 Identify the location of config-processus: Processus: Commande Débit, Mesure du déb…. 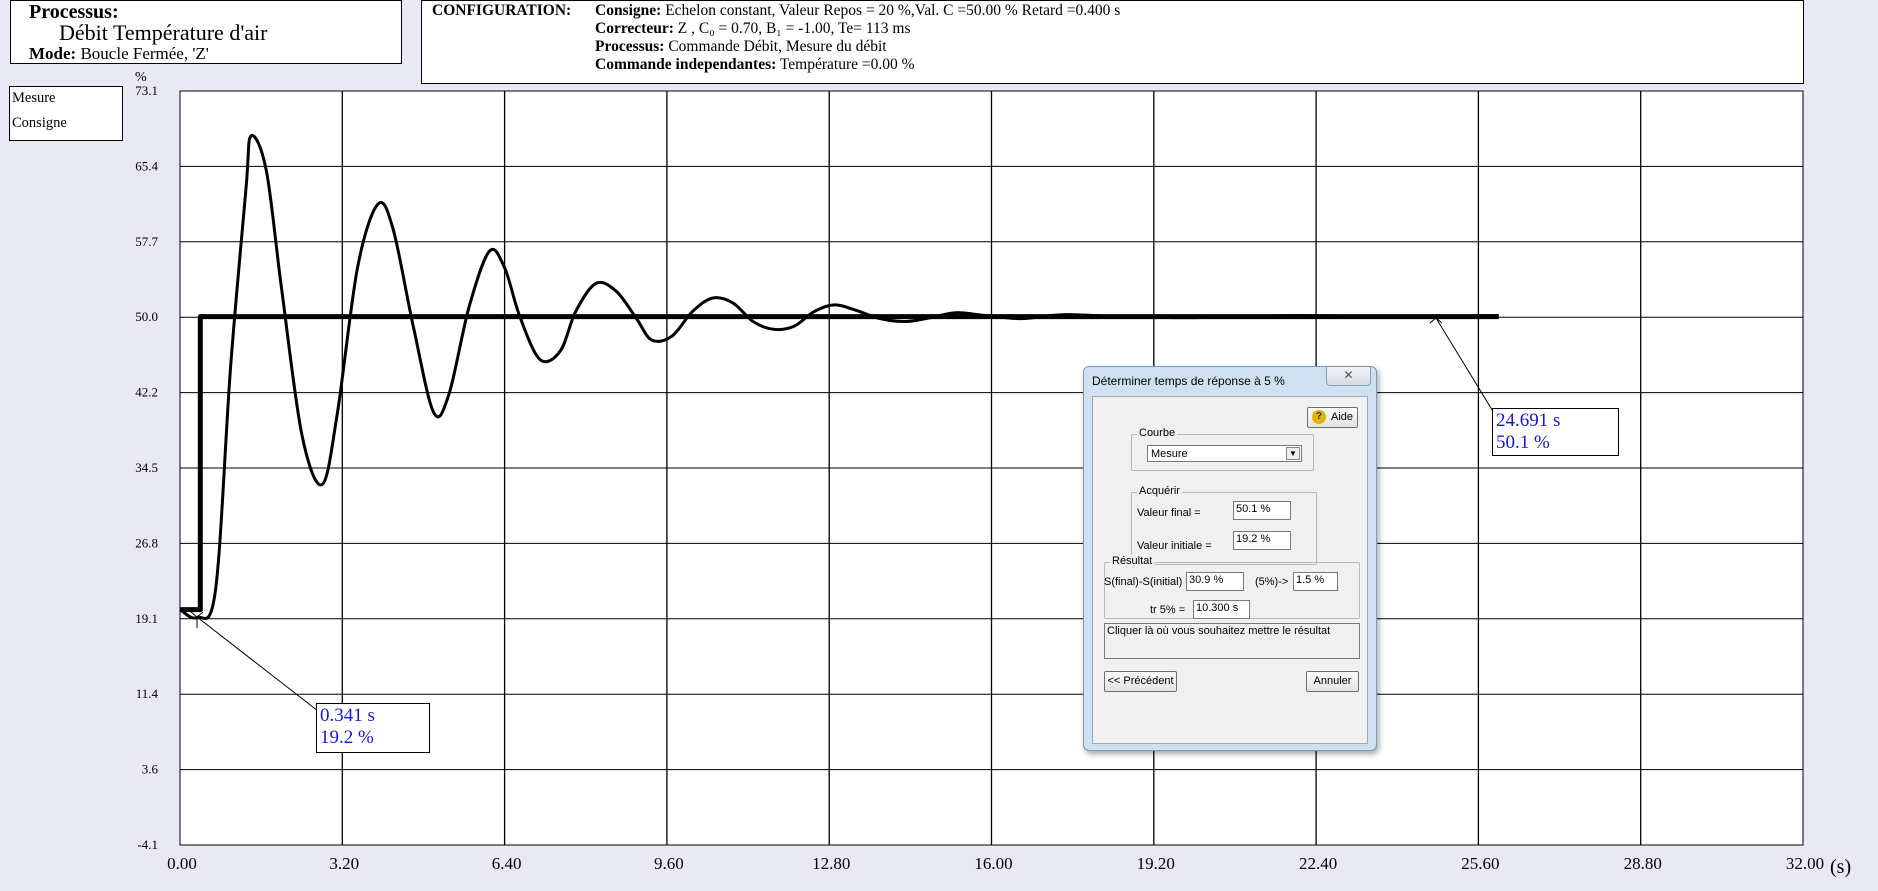
(741, 47).